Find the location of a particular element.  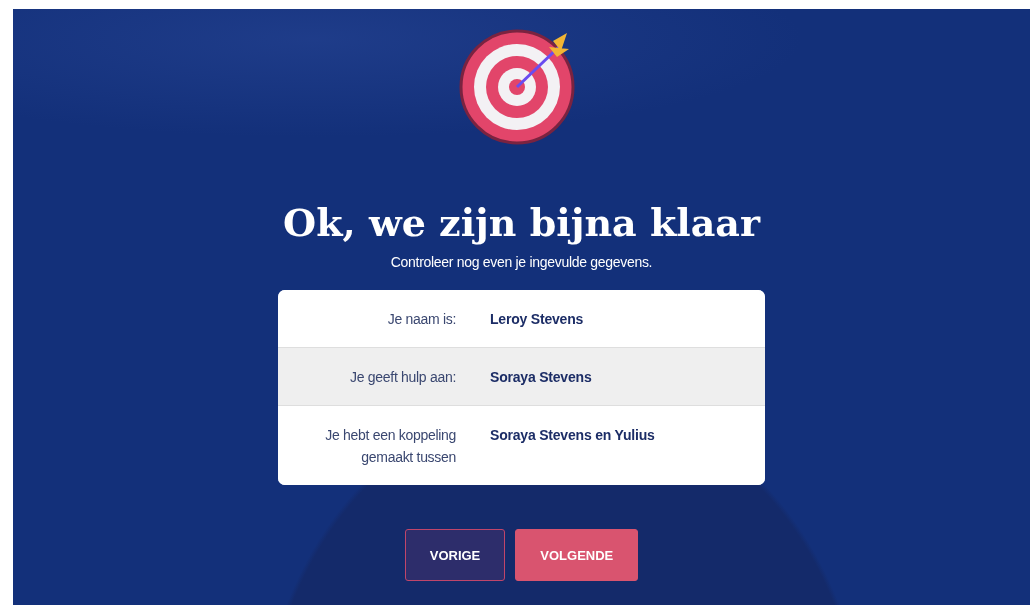

page-subheading: Controleer nog even je ingevulde gegevens. is located at coordinates (521, 262).